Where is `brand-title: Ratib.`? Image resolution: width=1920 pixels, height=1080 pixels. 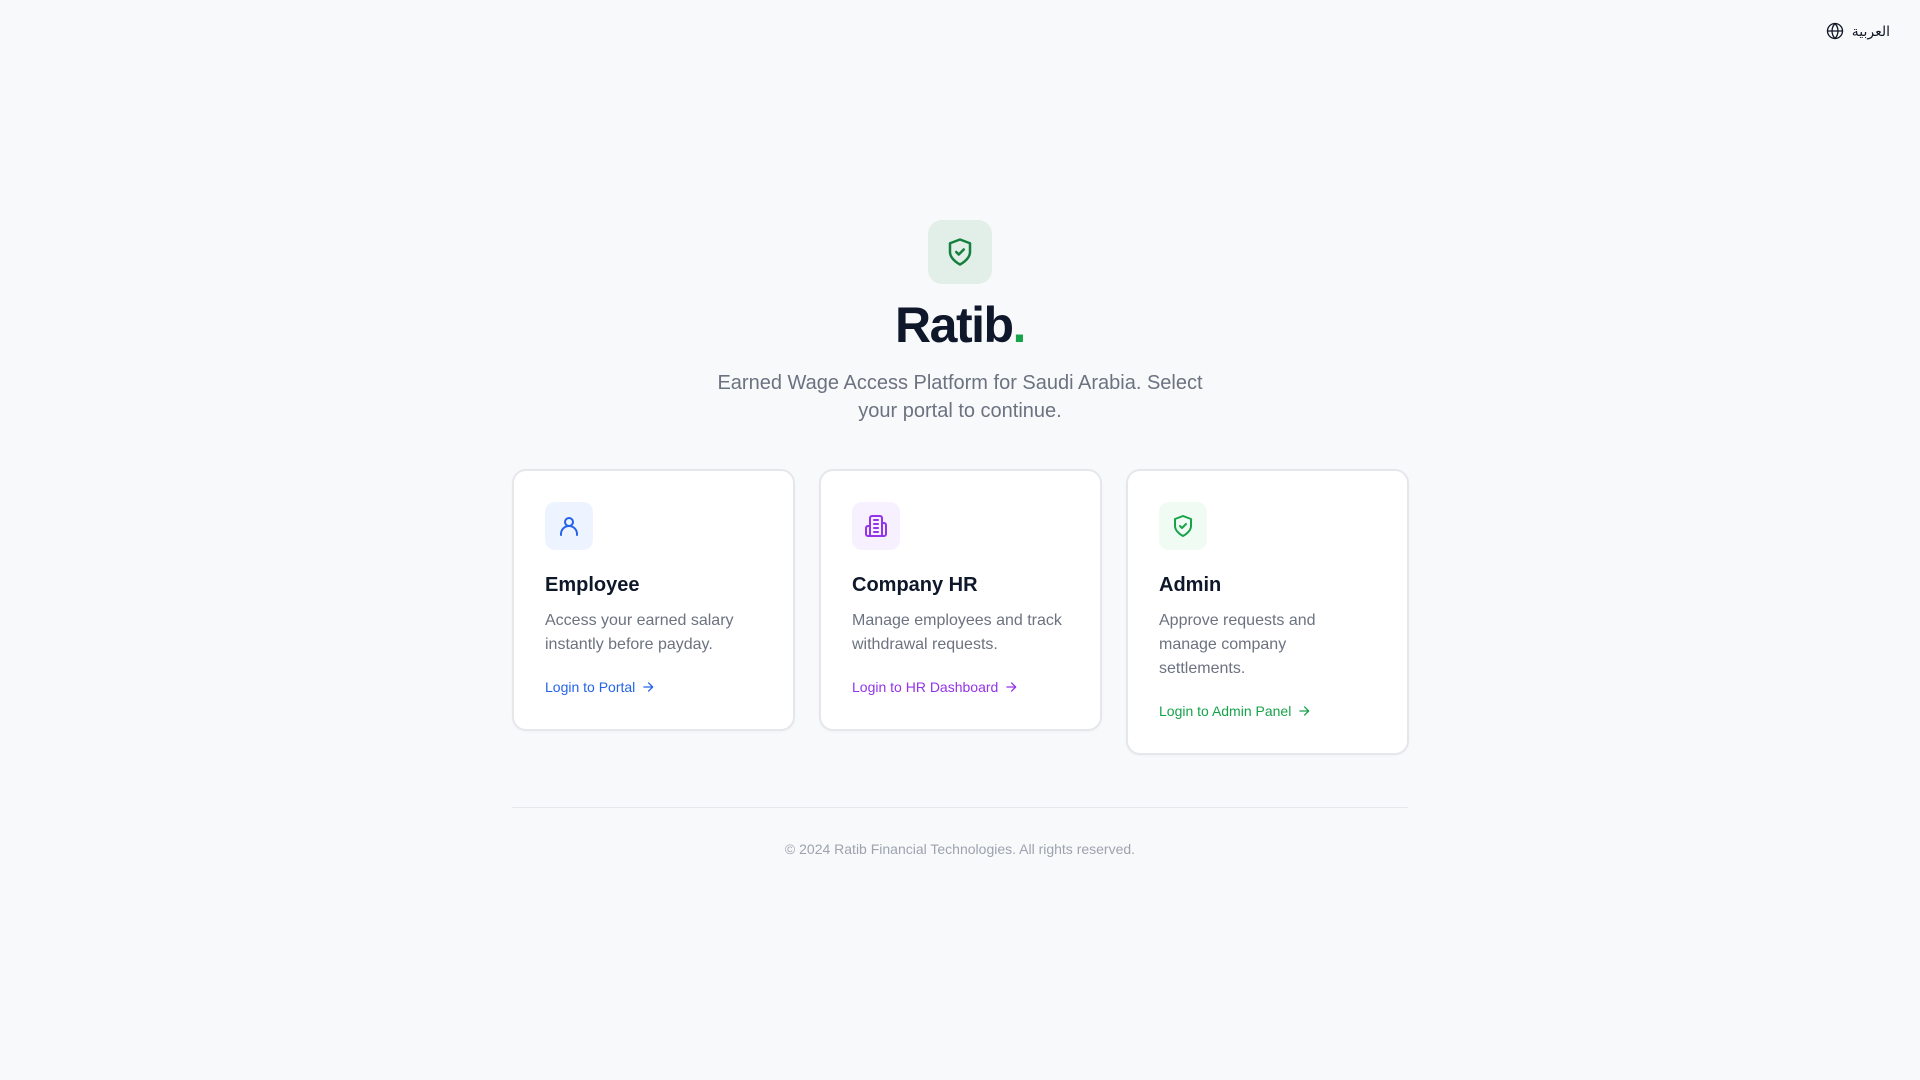 brand-title: Ratib. is located at coordinates (961, 325).